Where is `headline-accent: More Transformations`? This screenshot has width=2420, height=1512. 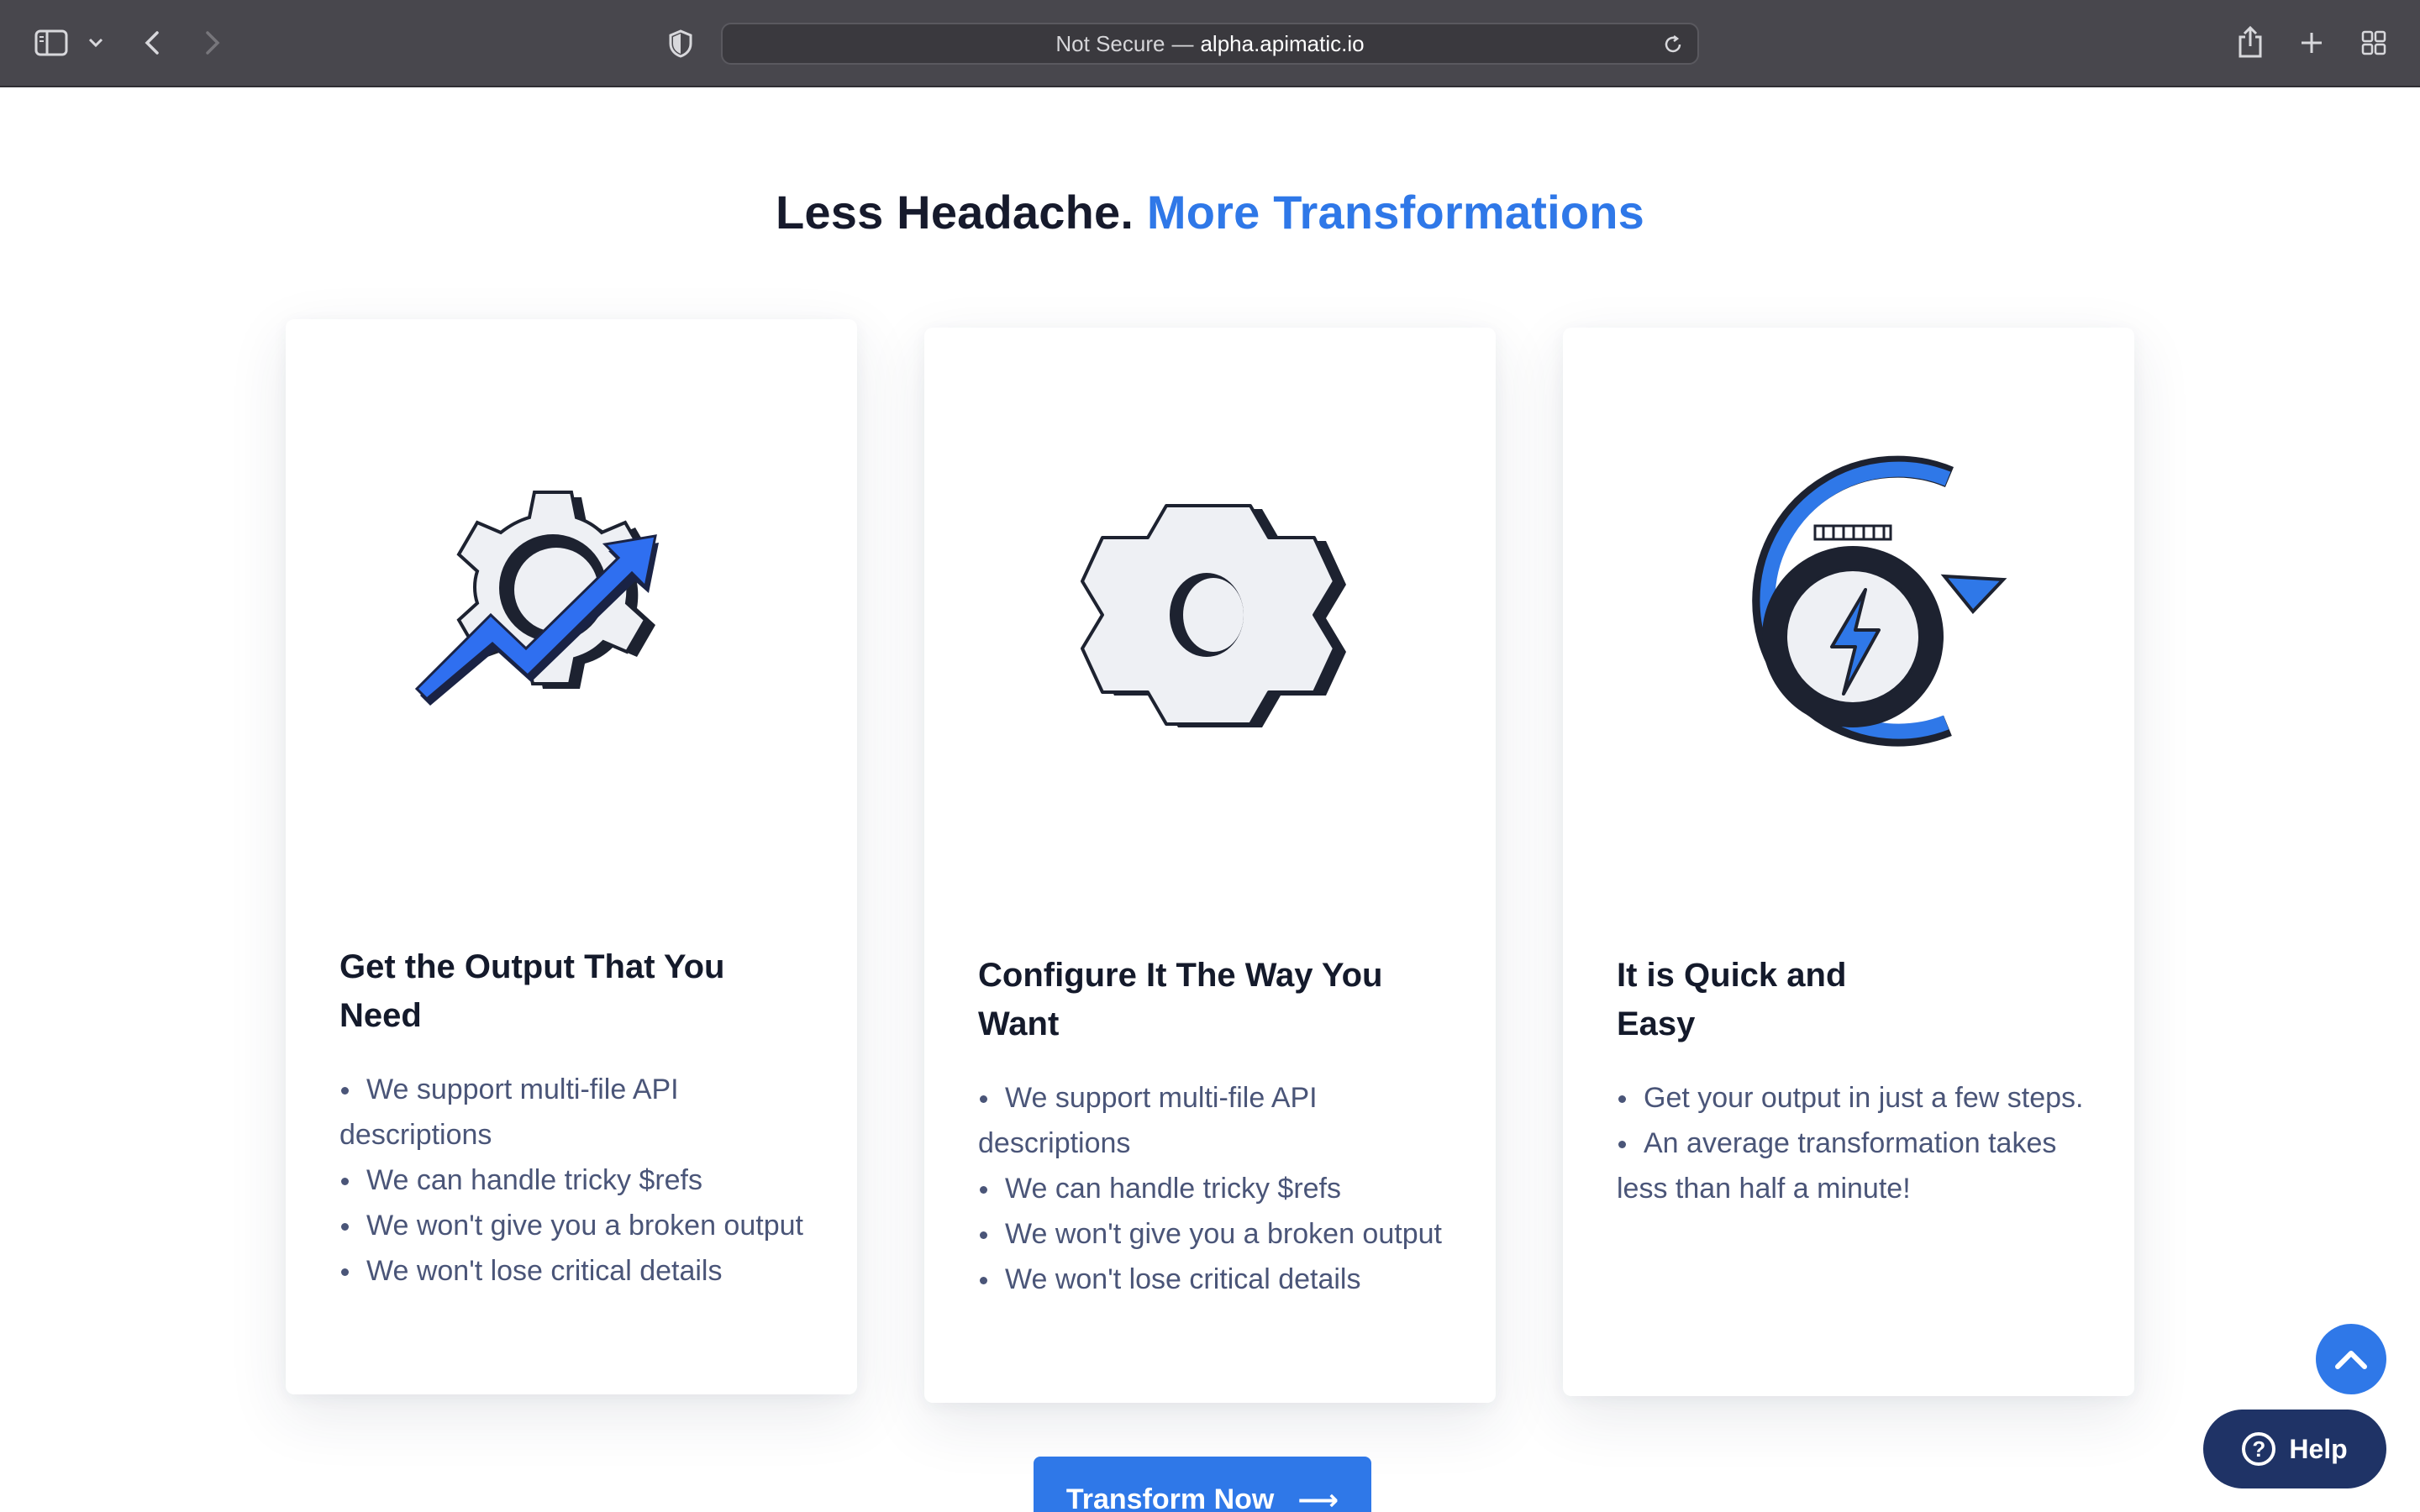 headline-accent: More Transformations is located at coordinates (1395, 212).